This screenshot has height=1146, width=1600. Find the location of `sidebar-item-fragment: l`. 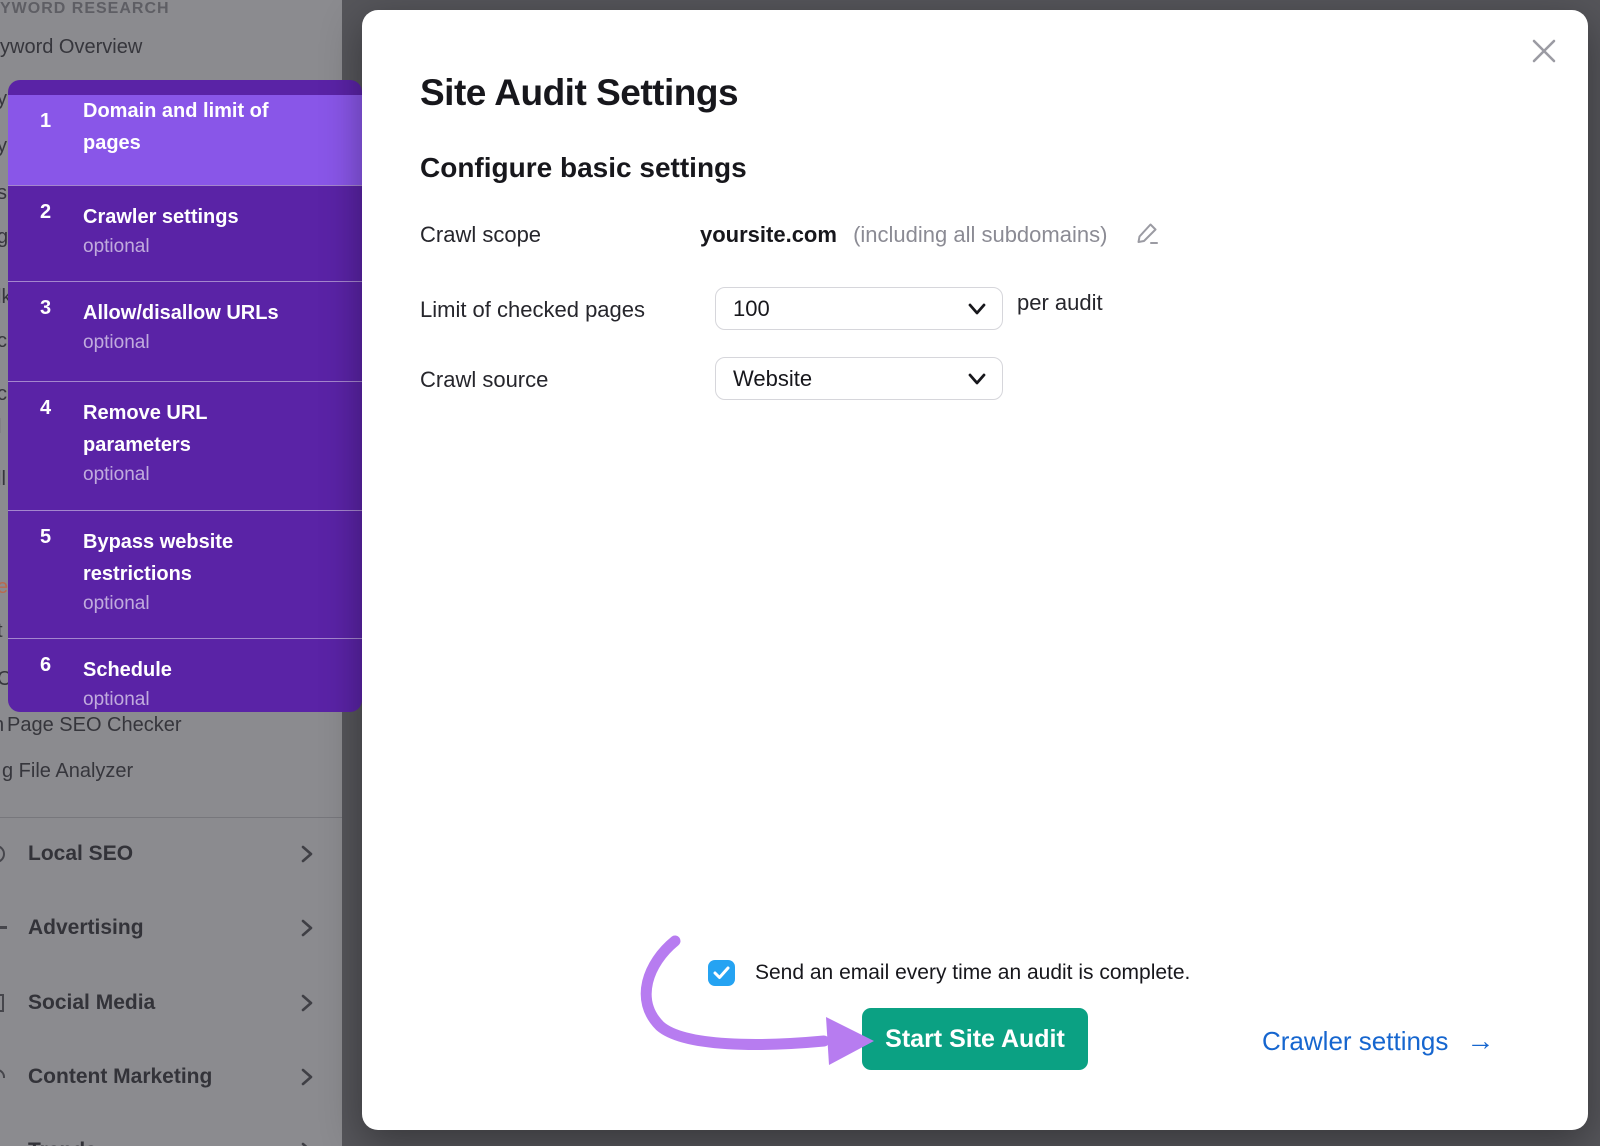

sidebar-item-fragment: l is located at coordinates (0, 427).